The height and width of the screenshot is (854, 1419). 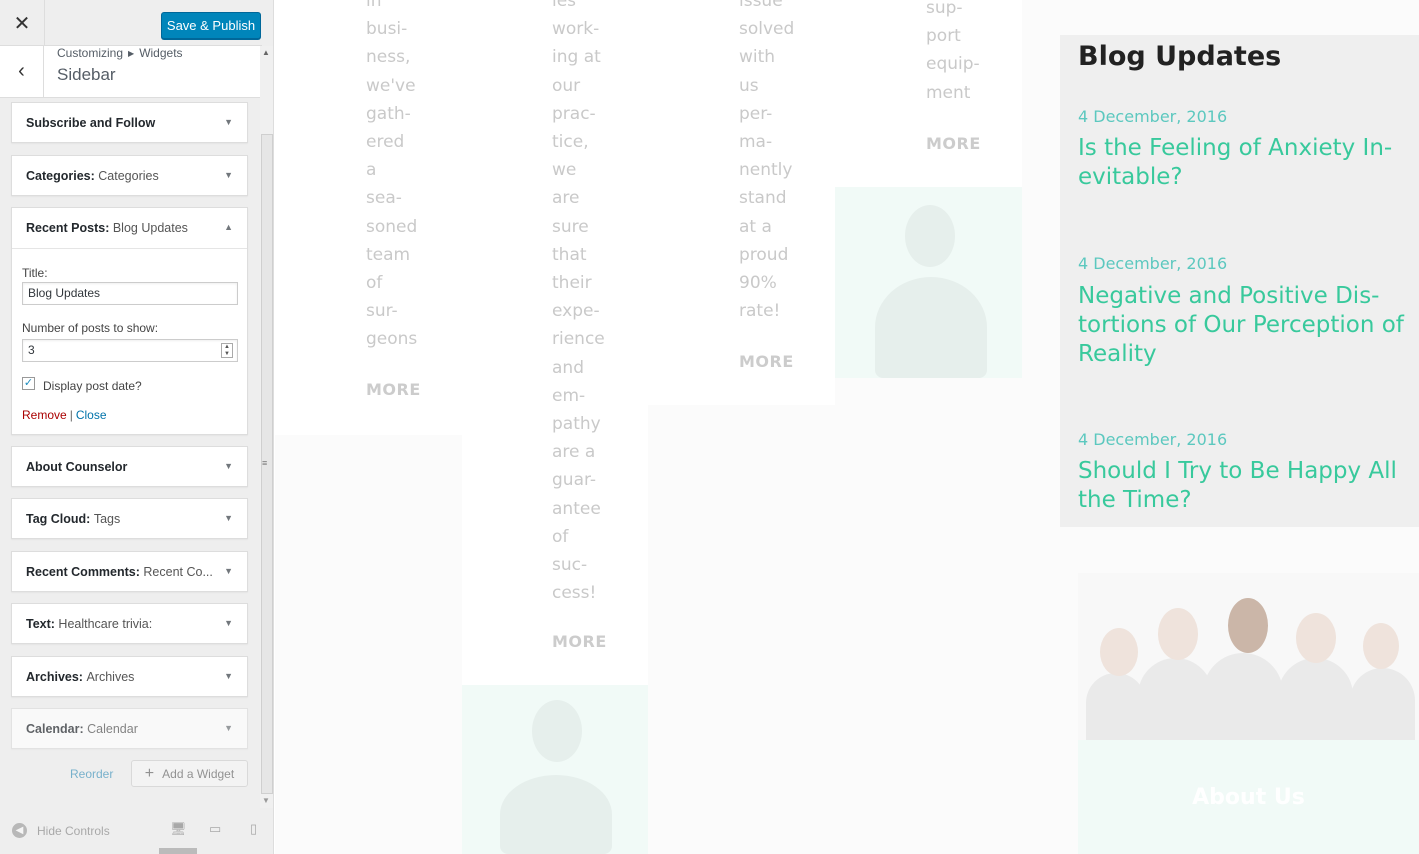 I want to click on title-input: Blog Updates, so click(x=130, y=293).